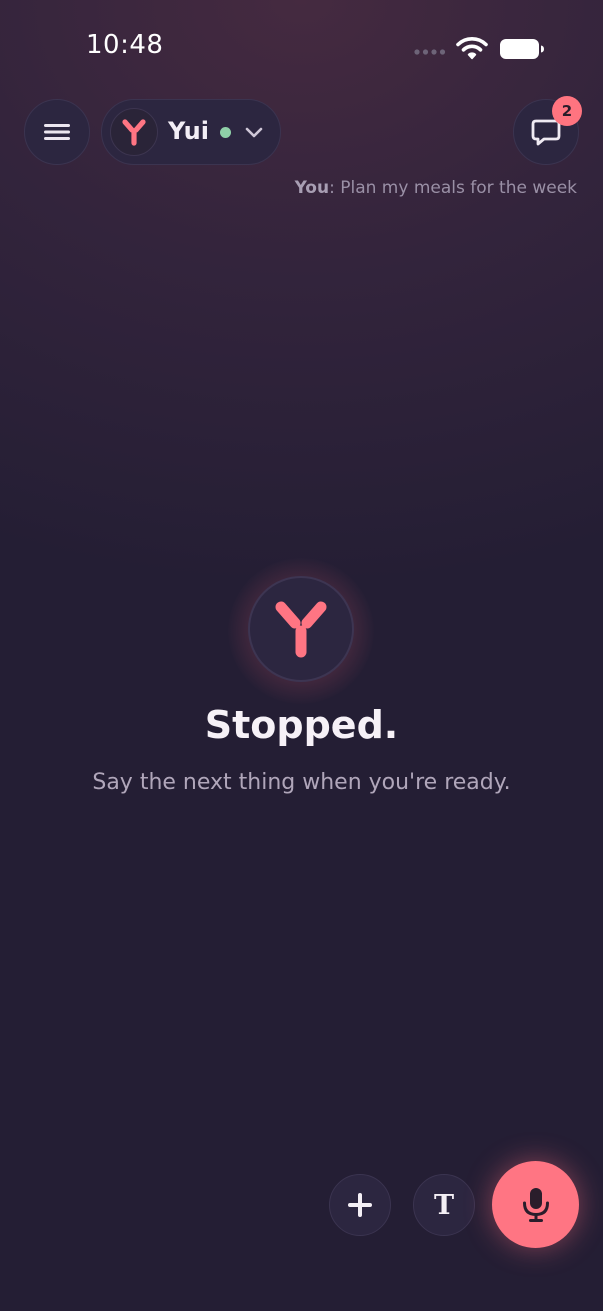 The width and height of the screenshot is (603, 1311). What do you see at coordinates (312, 188) in the screenshot?
I see `last-message-sender: You` at bounding box center [312, 188].